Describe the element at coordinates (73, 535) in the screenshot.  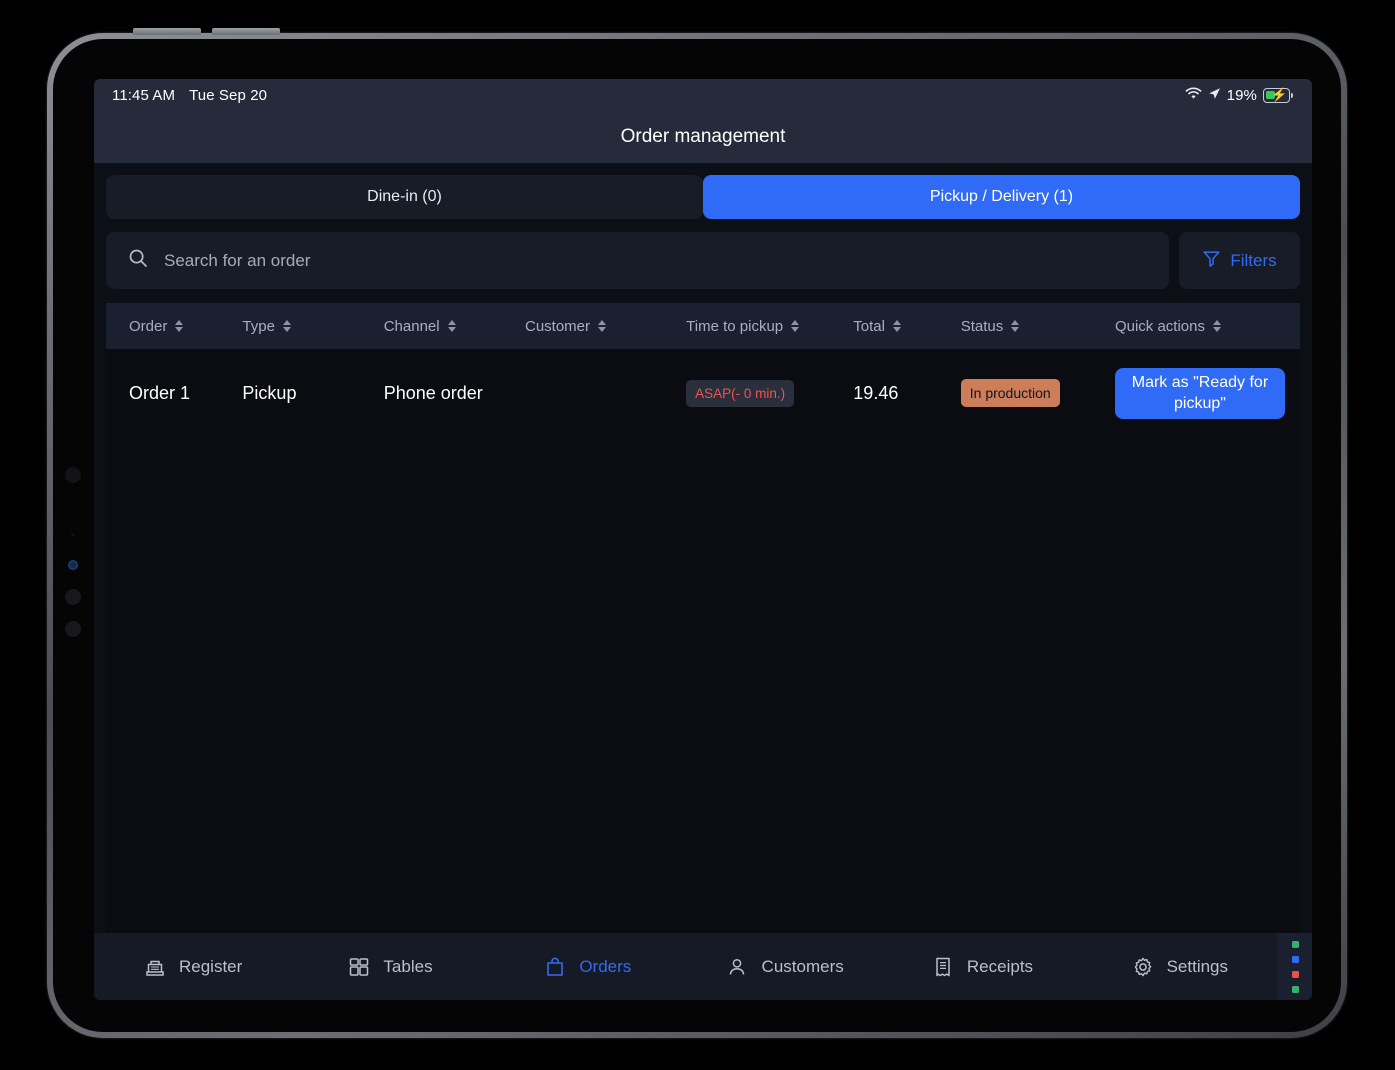
I see `ambient-sensor` at that location.